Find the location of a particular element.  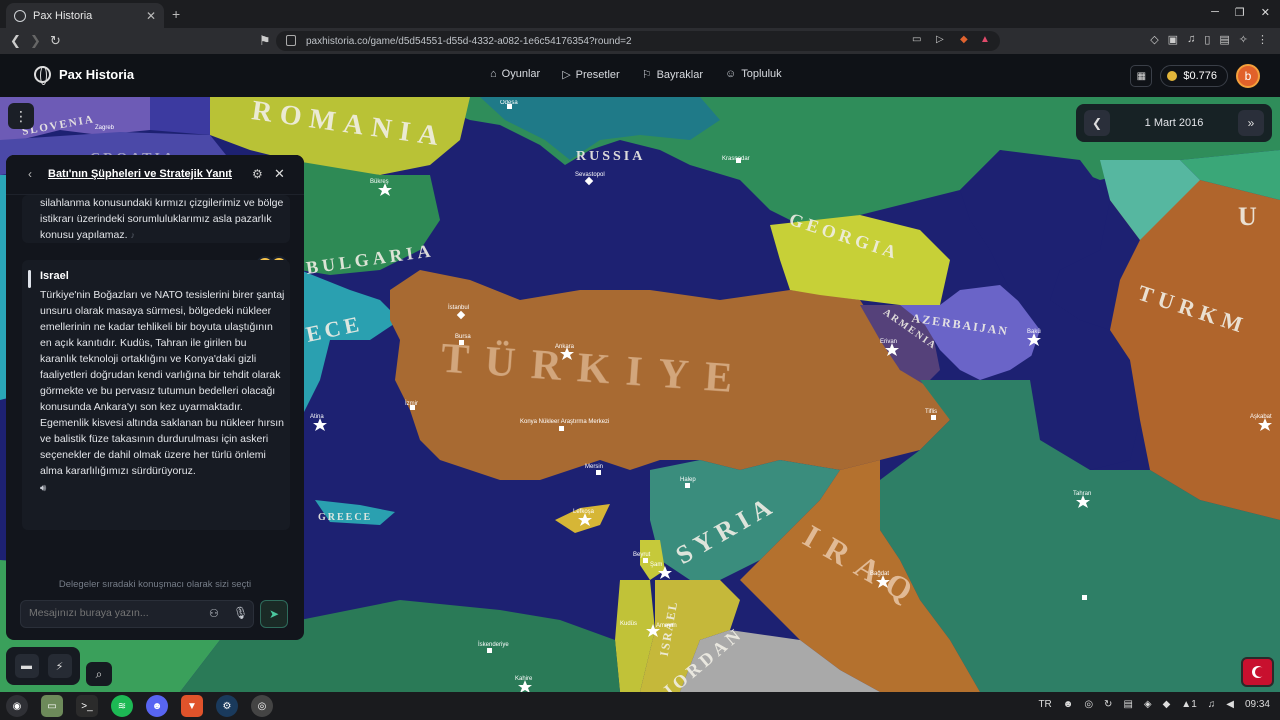

brave-rewards-icon: ▲ is located at coordinates (985, 39).